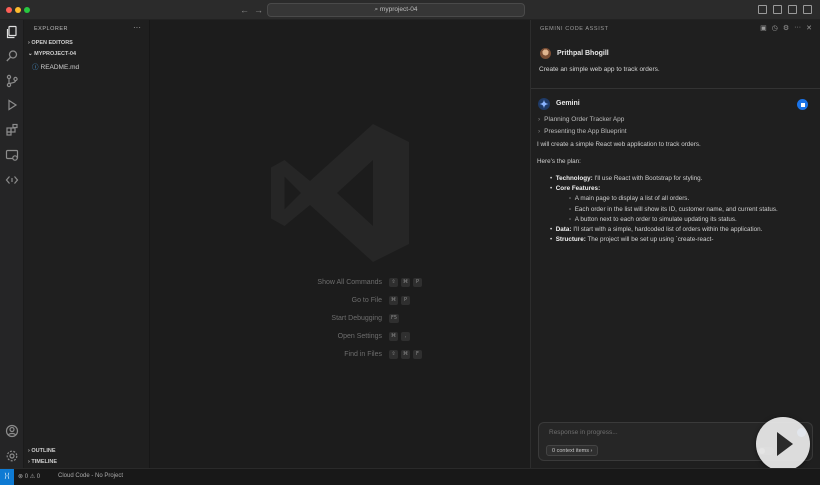 This screenshot has height=485, width=820. Describe the element at coordinates (417, 354) in the screenshot. I see `keycap: F` at that location.